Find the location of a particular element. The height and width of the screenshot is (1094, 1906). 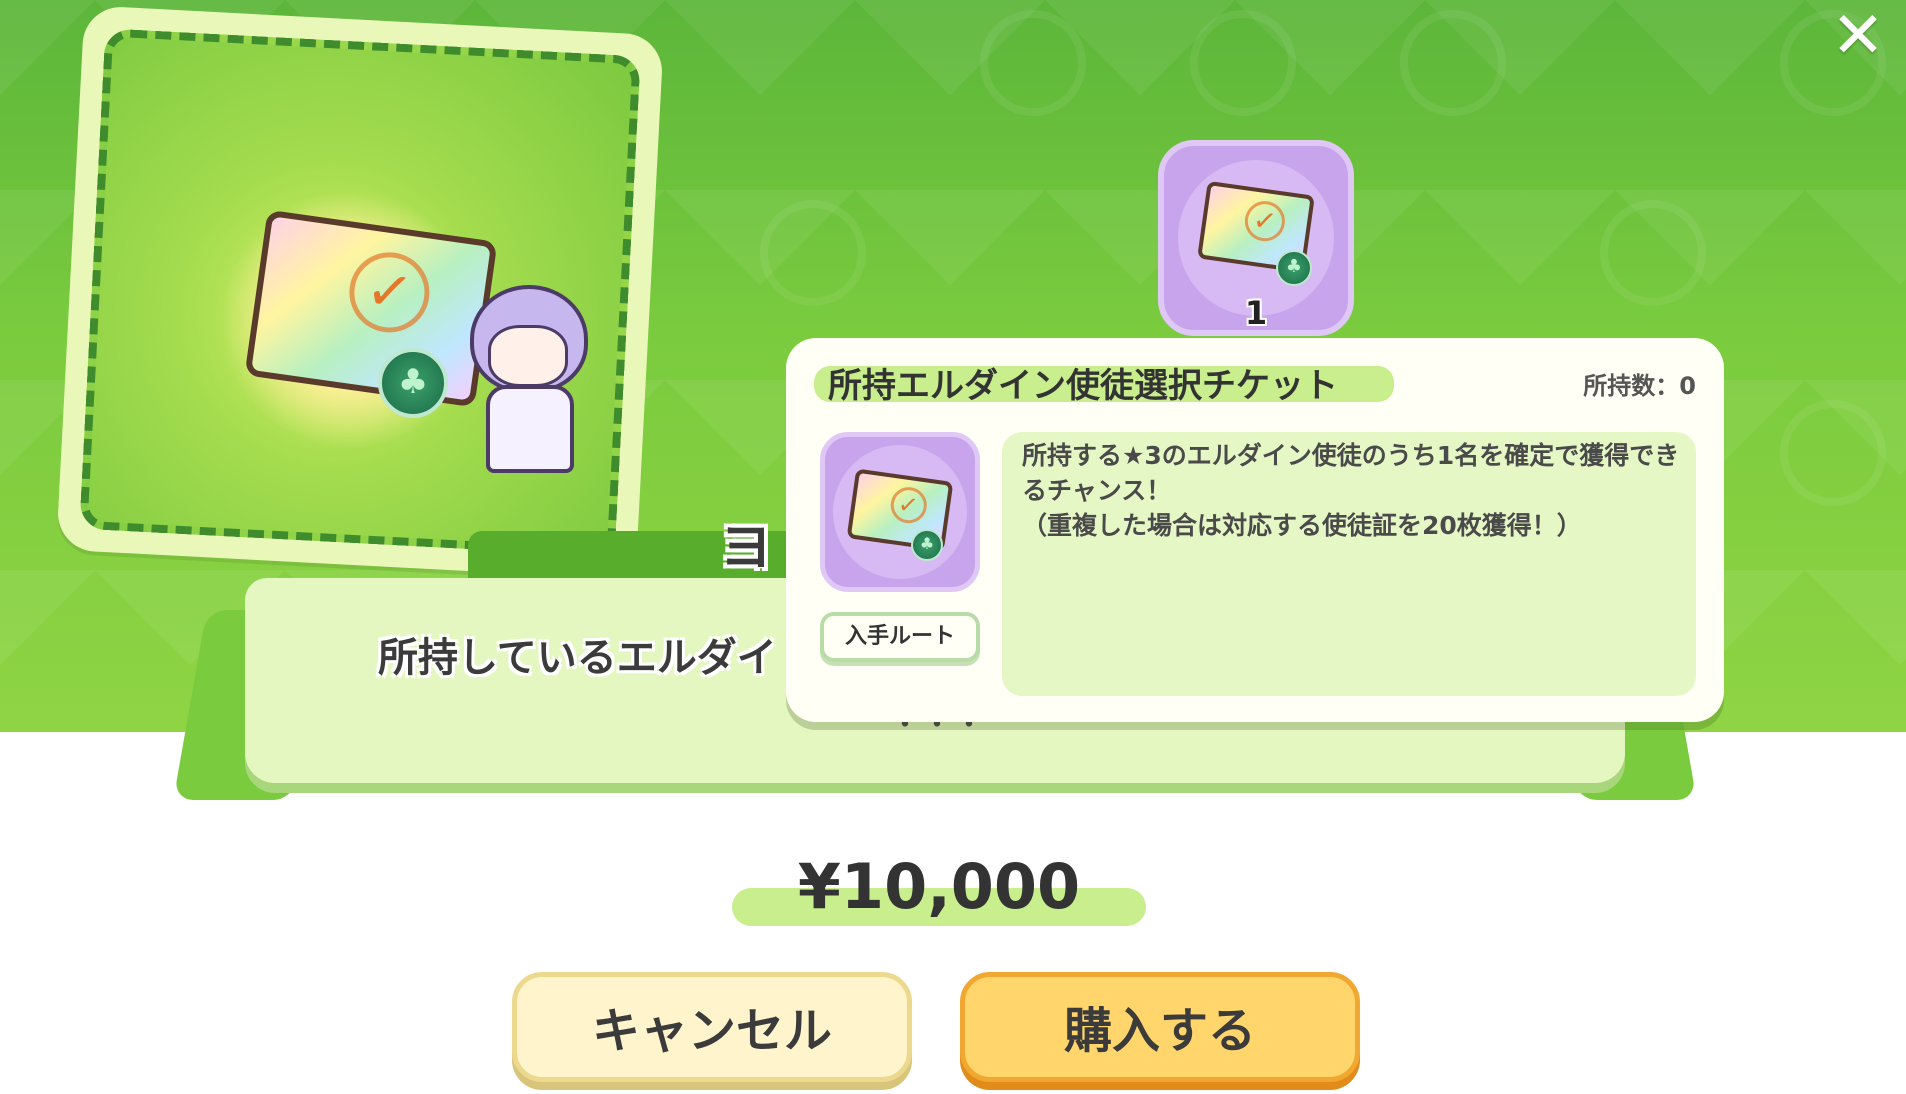

close-button: ✕ is located at coordinates (1858, 37).